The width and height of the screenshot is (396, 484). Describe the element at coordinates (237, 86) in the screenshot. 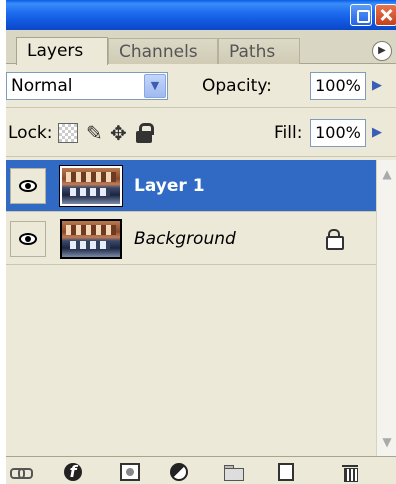

I see `opacity-label: Opacity:` at that location.